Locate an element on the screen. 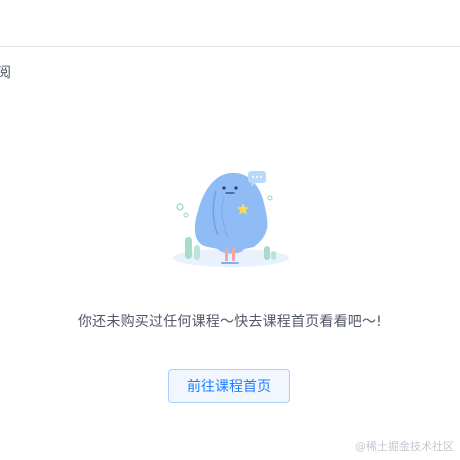 The image size is (460, 460). tab-read-label: 阅 is located at coordinates (5, 73).